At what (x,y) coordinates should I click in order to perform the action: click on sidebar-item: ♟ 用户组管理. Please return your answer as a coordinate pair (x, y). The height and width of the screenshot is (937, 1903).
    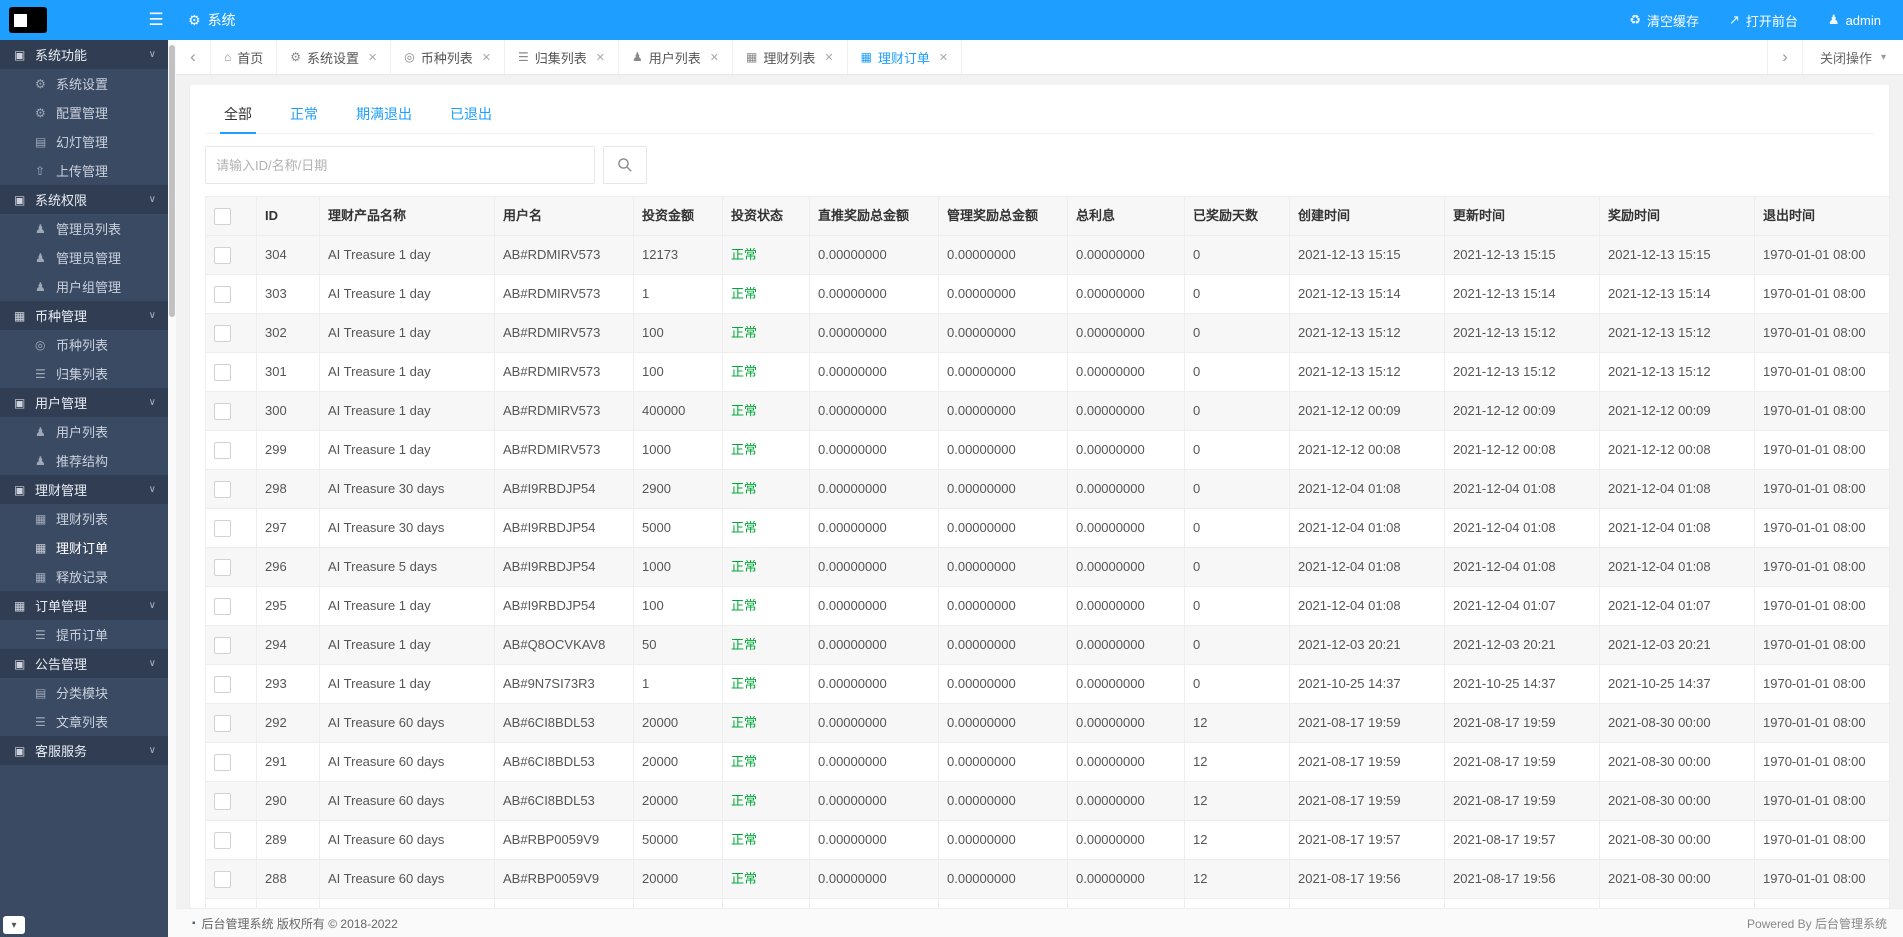
    Looking at the image, I should click on (84, 286).